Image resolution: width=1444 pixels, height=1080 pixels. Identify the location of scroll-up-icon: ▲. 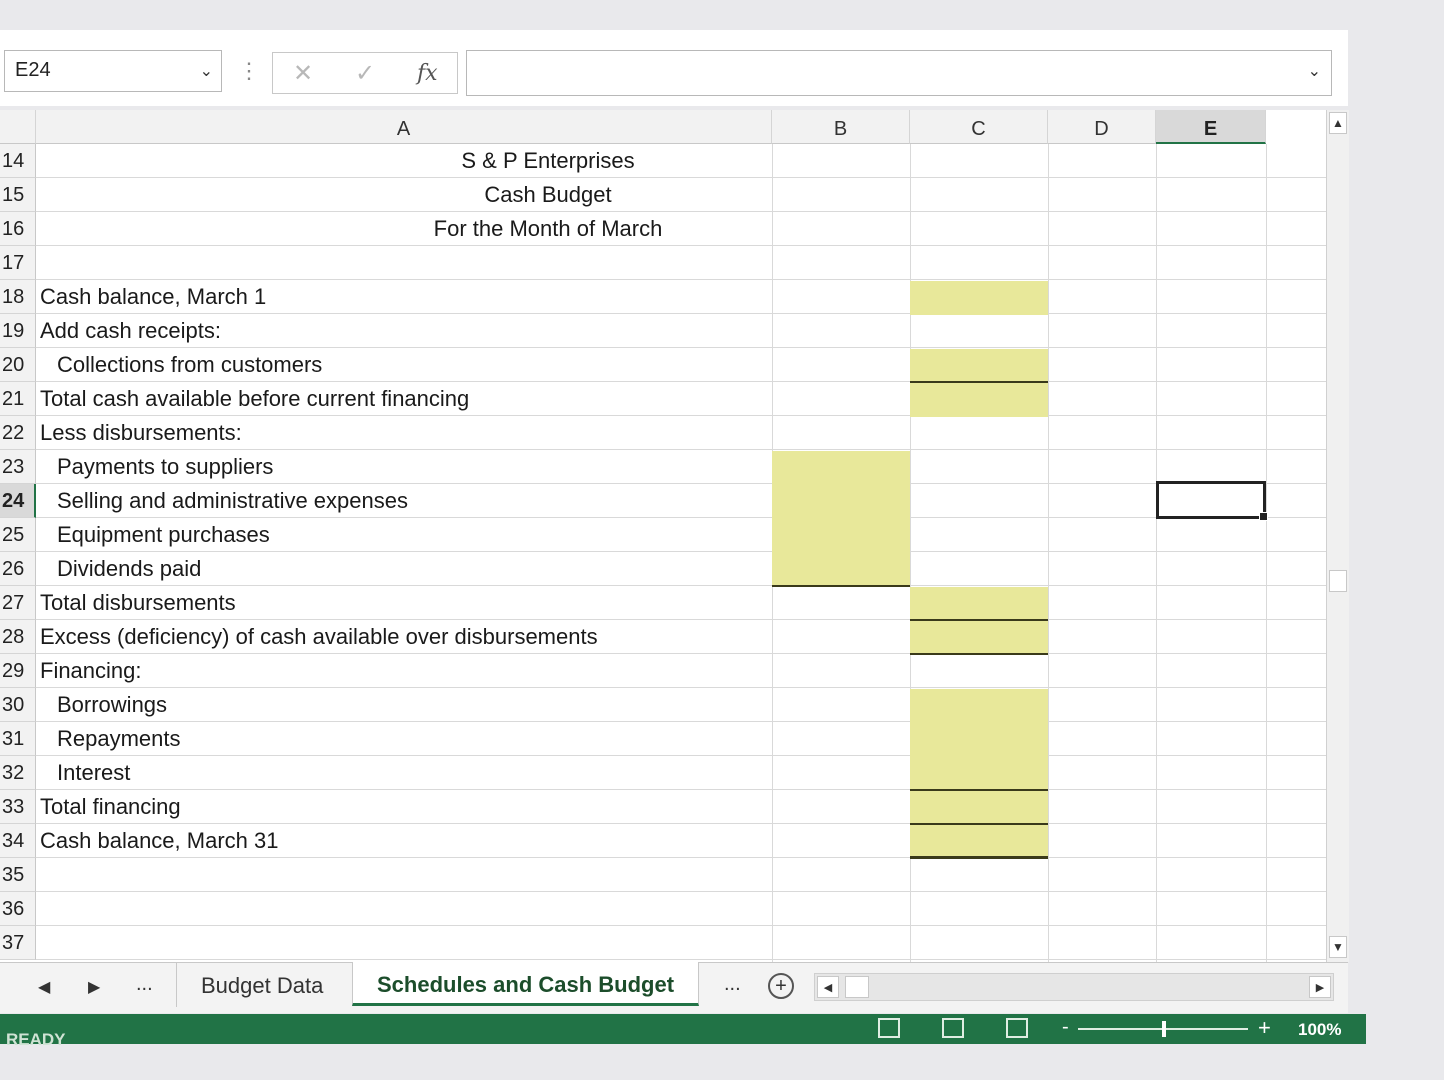
(1338, 123).